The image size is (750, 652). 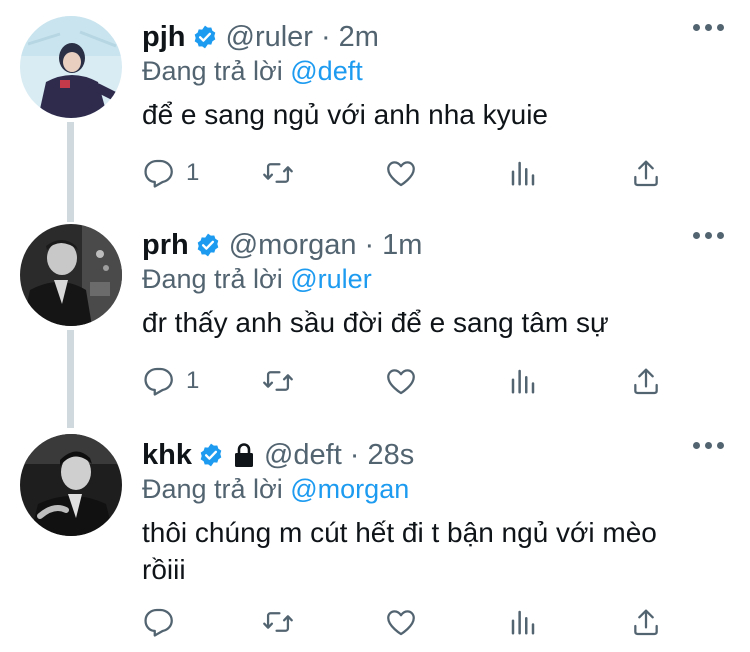 I want to click on display-name: khk, so click(x=167, y=455).